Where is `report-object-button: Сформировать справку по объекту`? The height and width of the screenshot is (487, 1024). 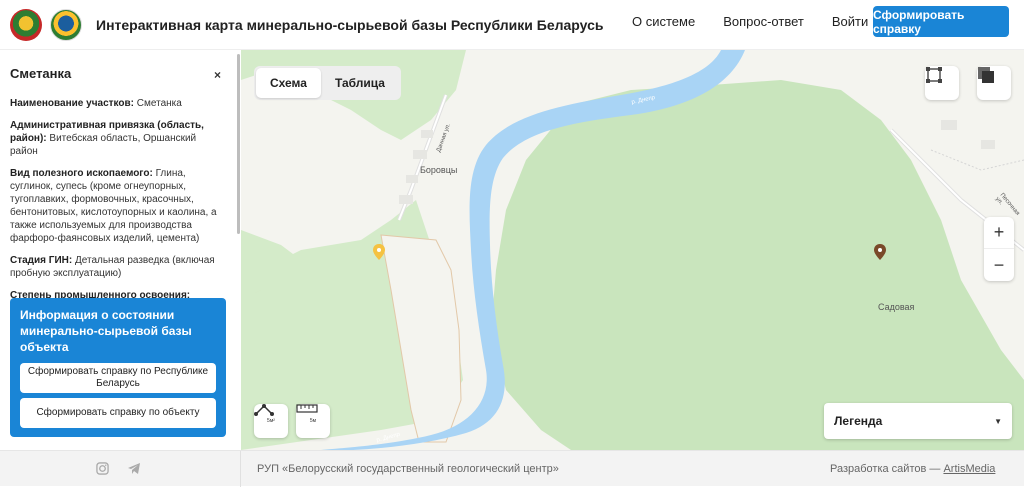 report-object-button: Сформировать справку по объекту is located at coordinates (118, 413).